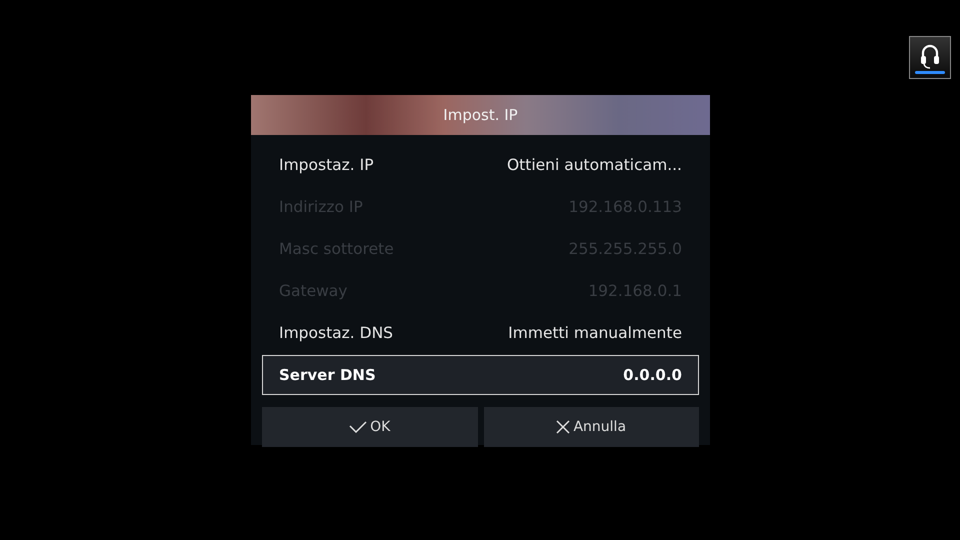 The height and width of the screenshot is (540, 960). I want to click on close-icon, so click(563, 427).